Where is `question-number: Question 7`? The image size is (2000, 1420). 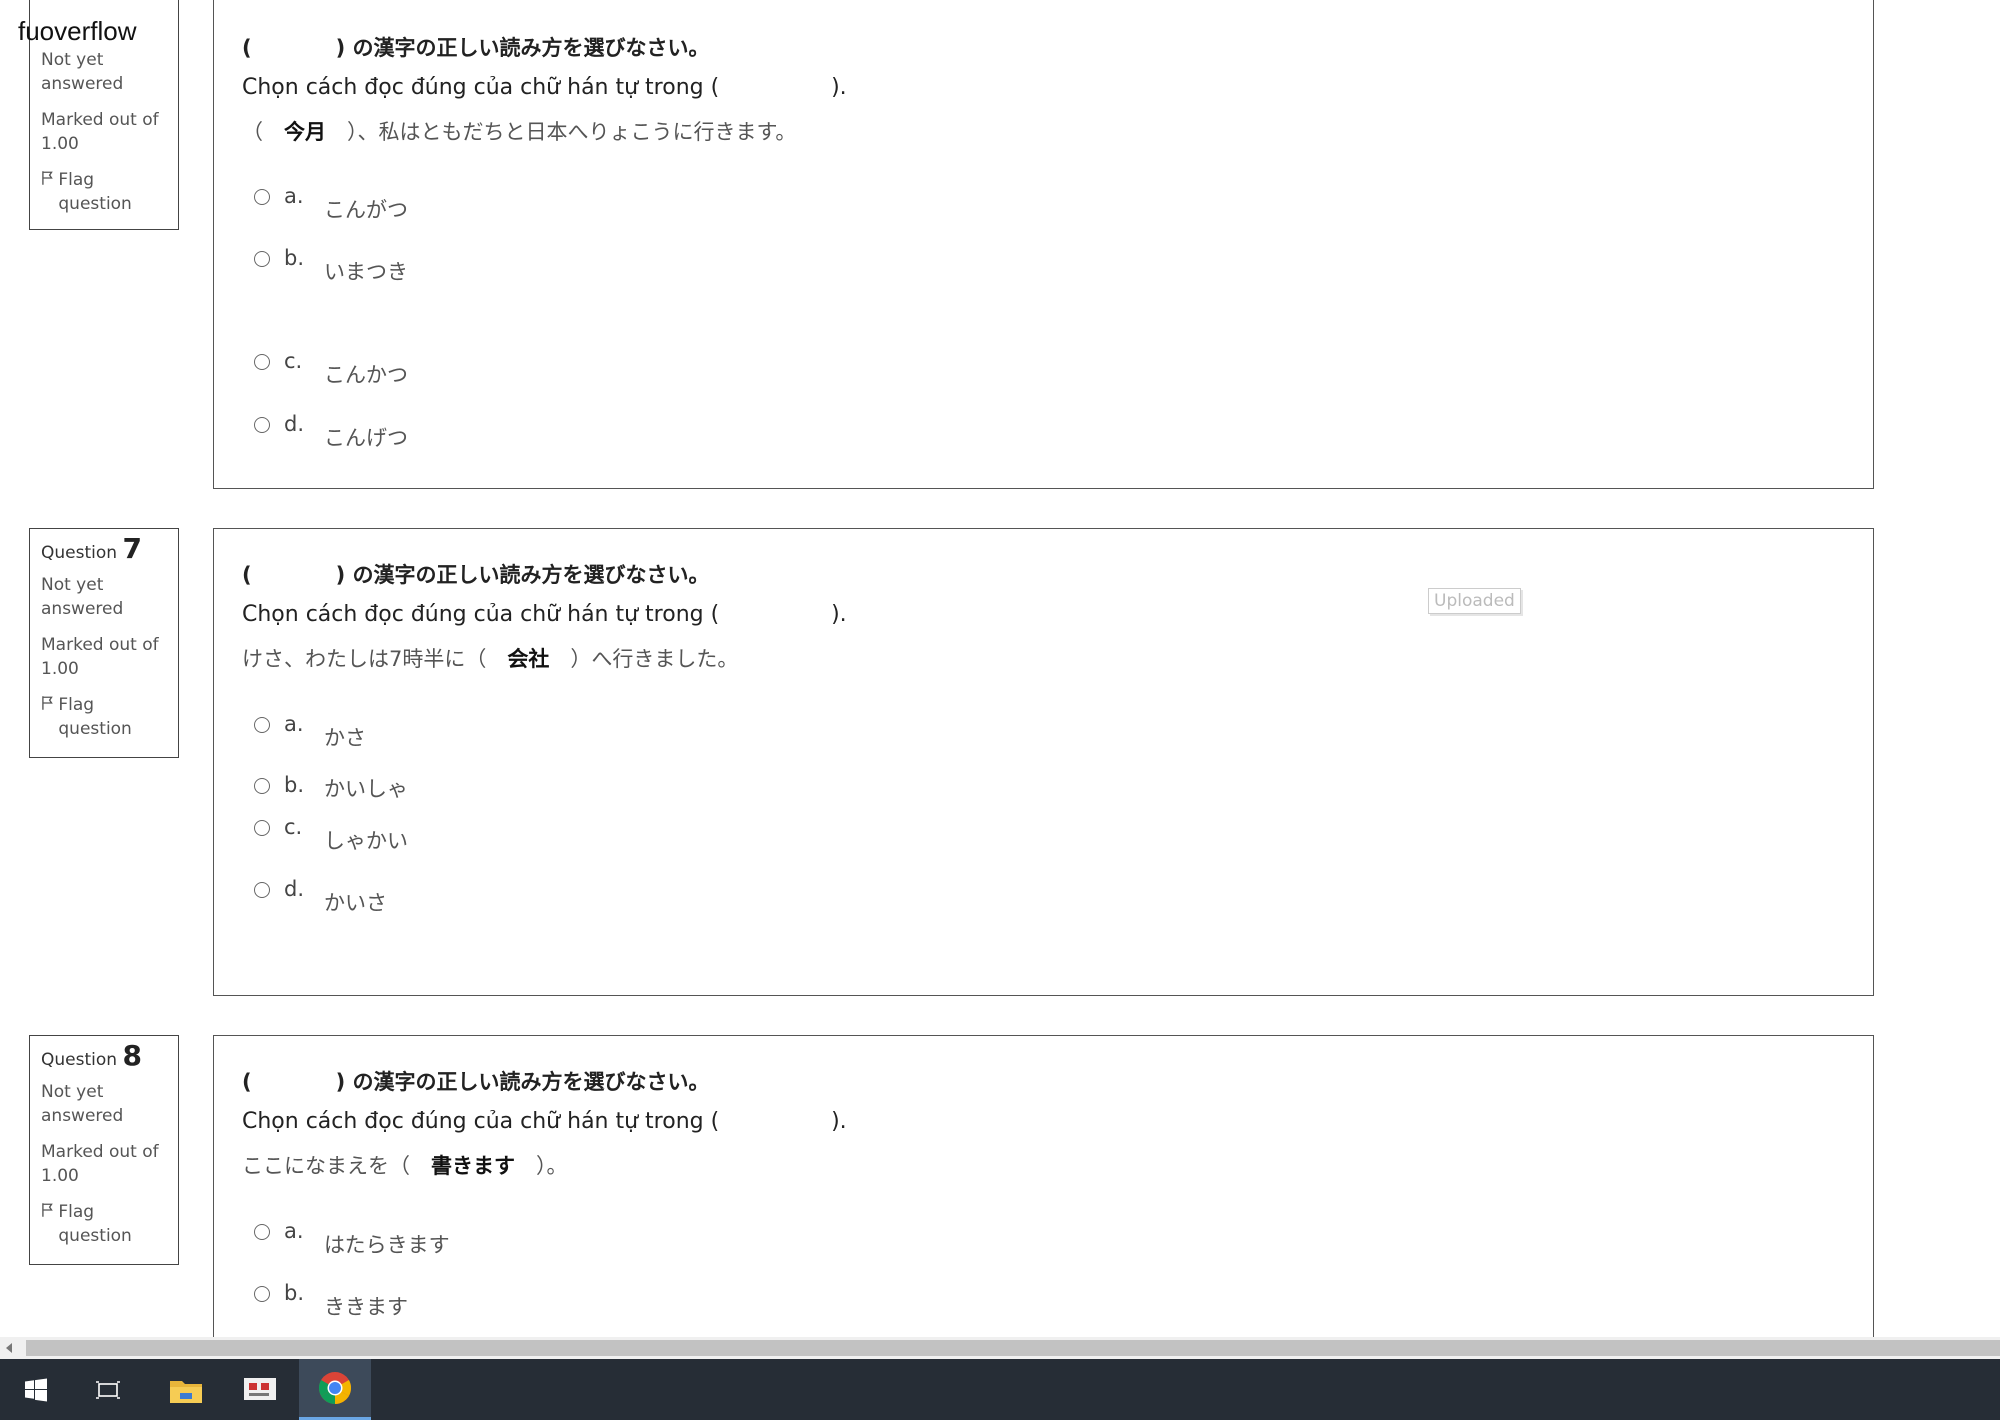 question-number: Question 7 is located at coordinates (91, 548).